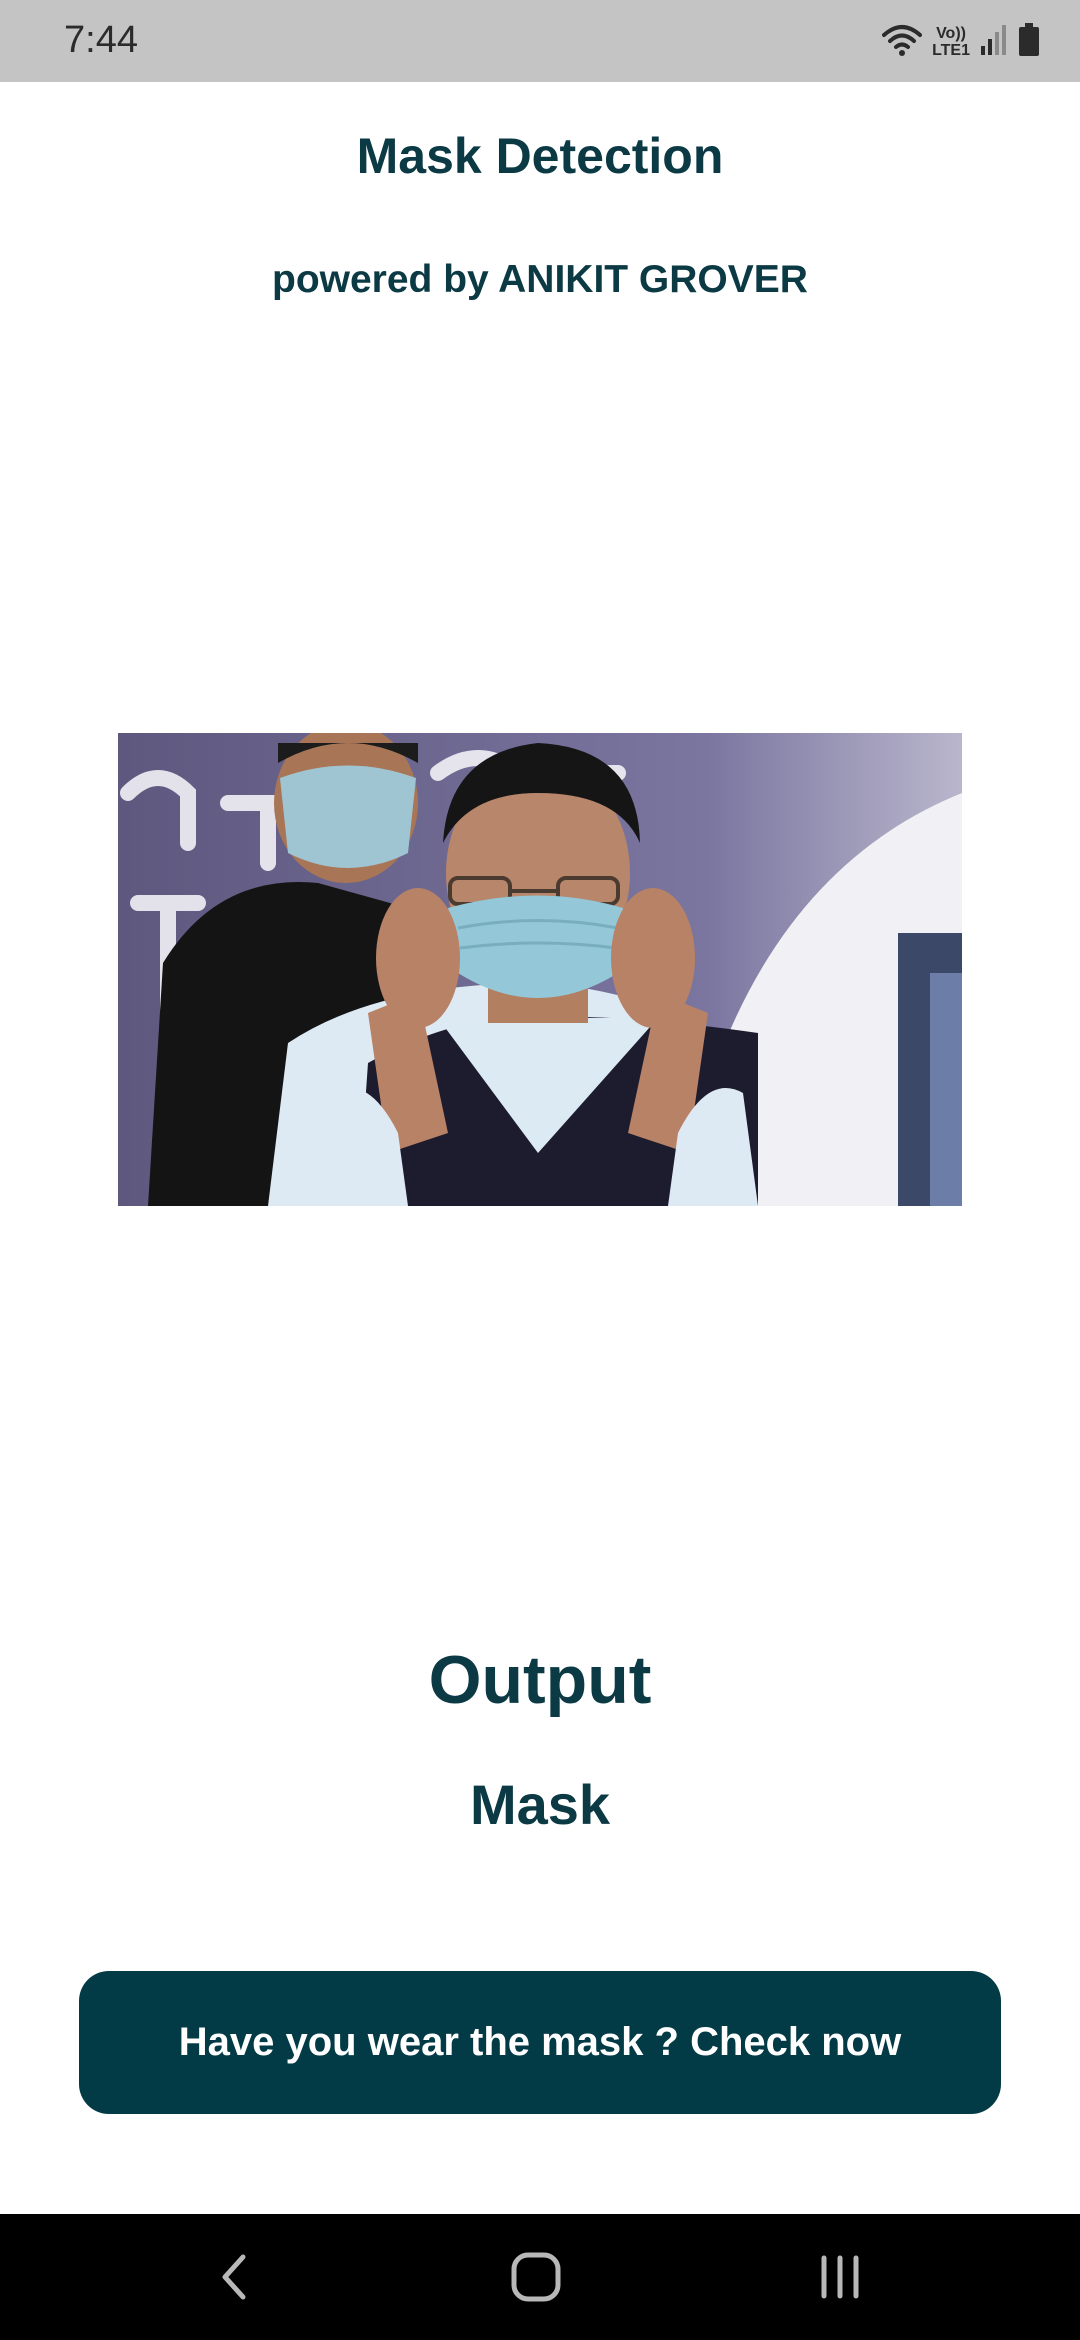 This screenshot has width=1080, height=2340. I want to click on page-title: Mask Detection, so click(540, 156).